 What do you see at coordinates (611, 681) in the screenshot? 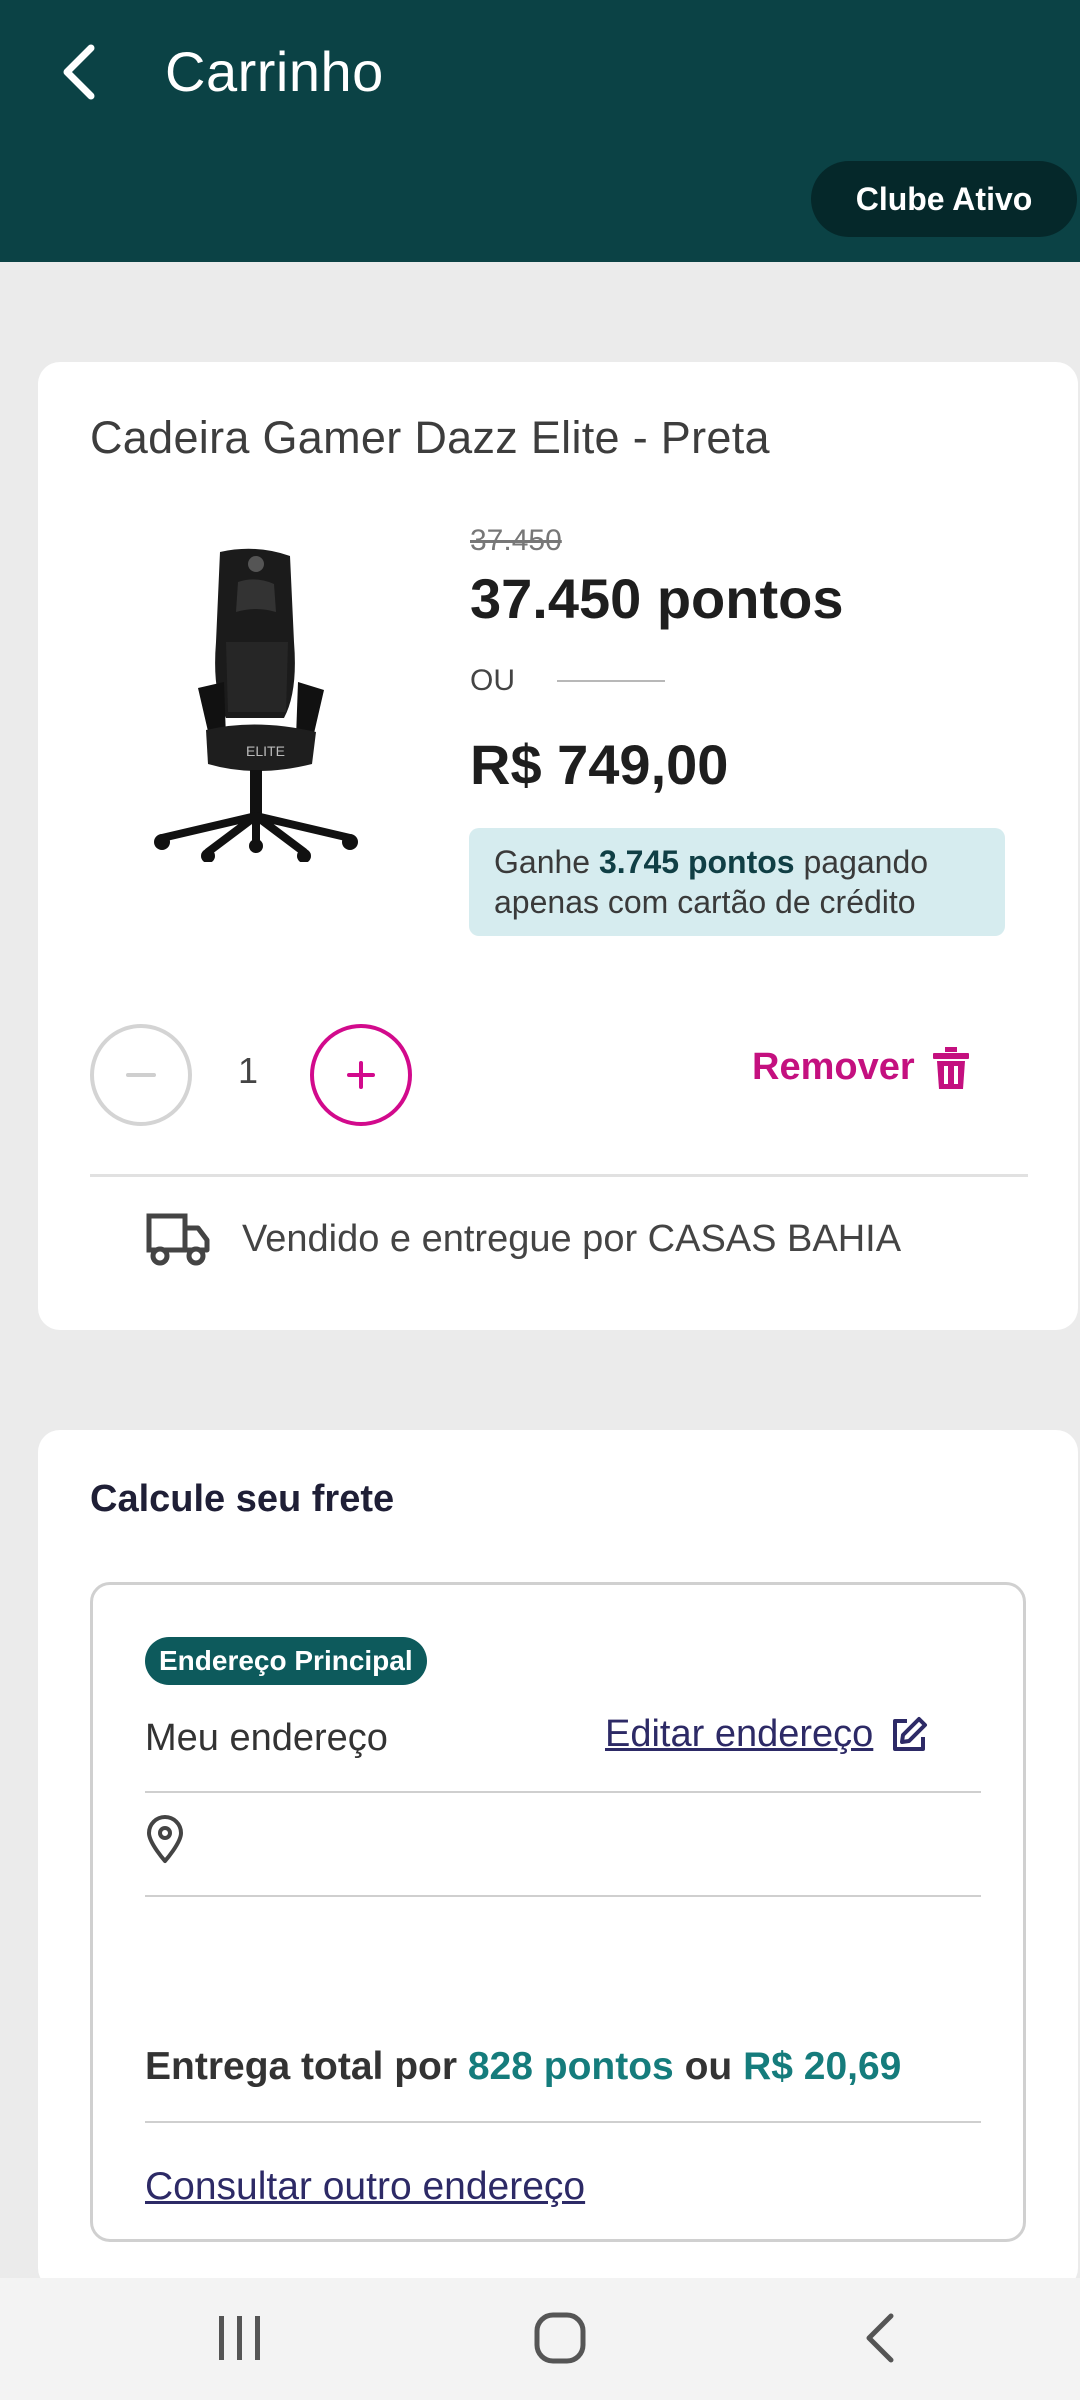
I see `or-line` at bounding box center [611, 681].